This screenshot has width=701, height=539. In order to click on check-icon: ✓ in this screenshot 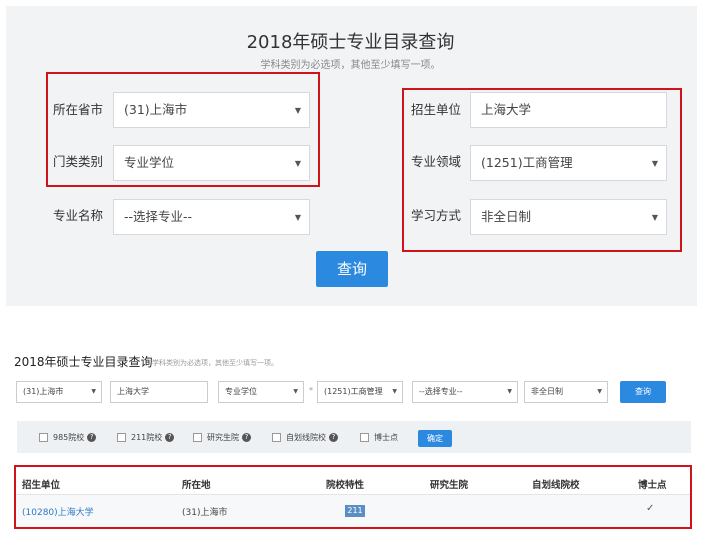, I will do `click(650, 508)`.